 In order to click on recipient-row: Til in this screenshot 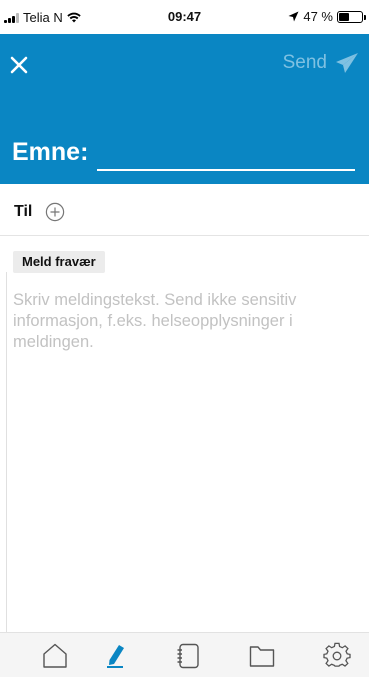, I will do `click(184, 210)`.